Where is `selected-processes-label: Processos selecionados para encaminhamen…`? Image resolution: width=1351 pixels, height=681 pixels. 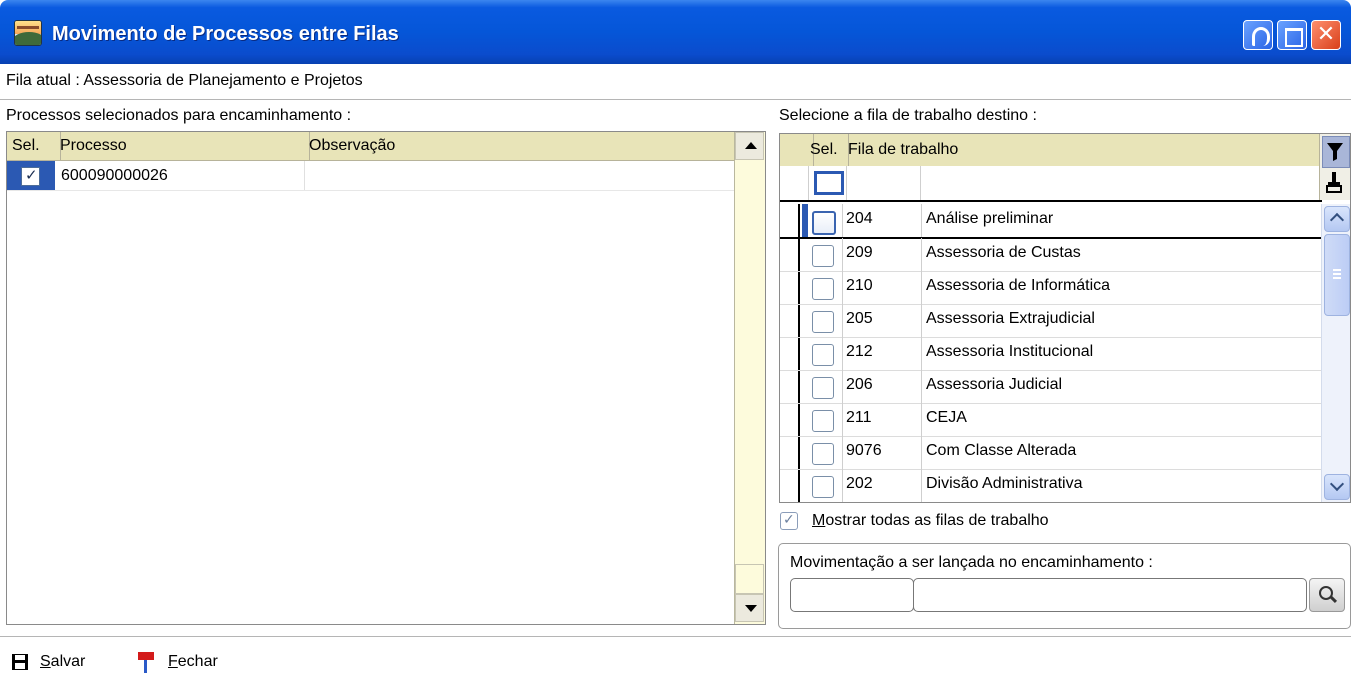
selected-processes-label: Processos selecionados para encaminhamen… is located at coordinates (179, 115).